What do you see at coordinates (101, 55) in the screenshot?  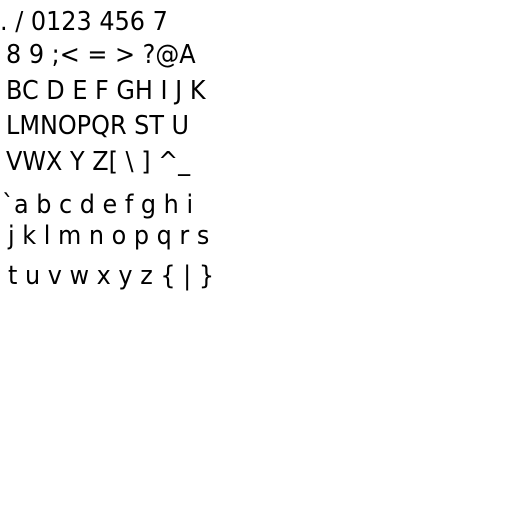 I see `glyph-text: 8 9 ;< = > ?@A` at bounding box center [101, 55].